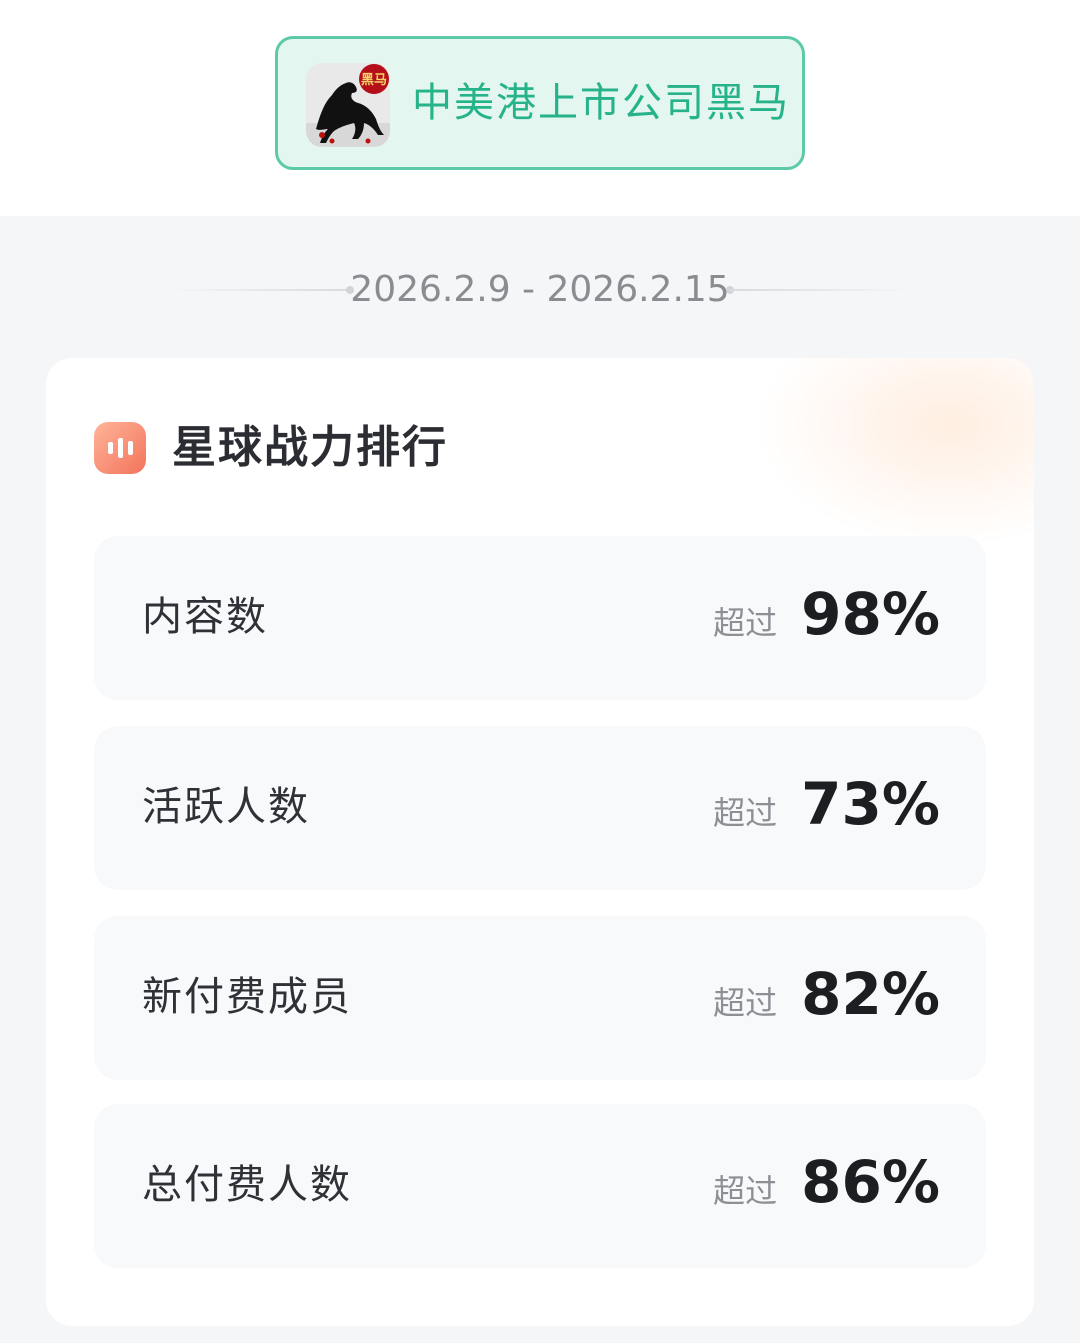  I want to click on card-decoration, so click(894, 453).